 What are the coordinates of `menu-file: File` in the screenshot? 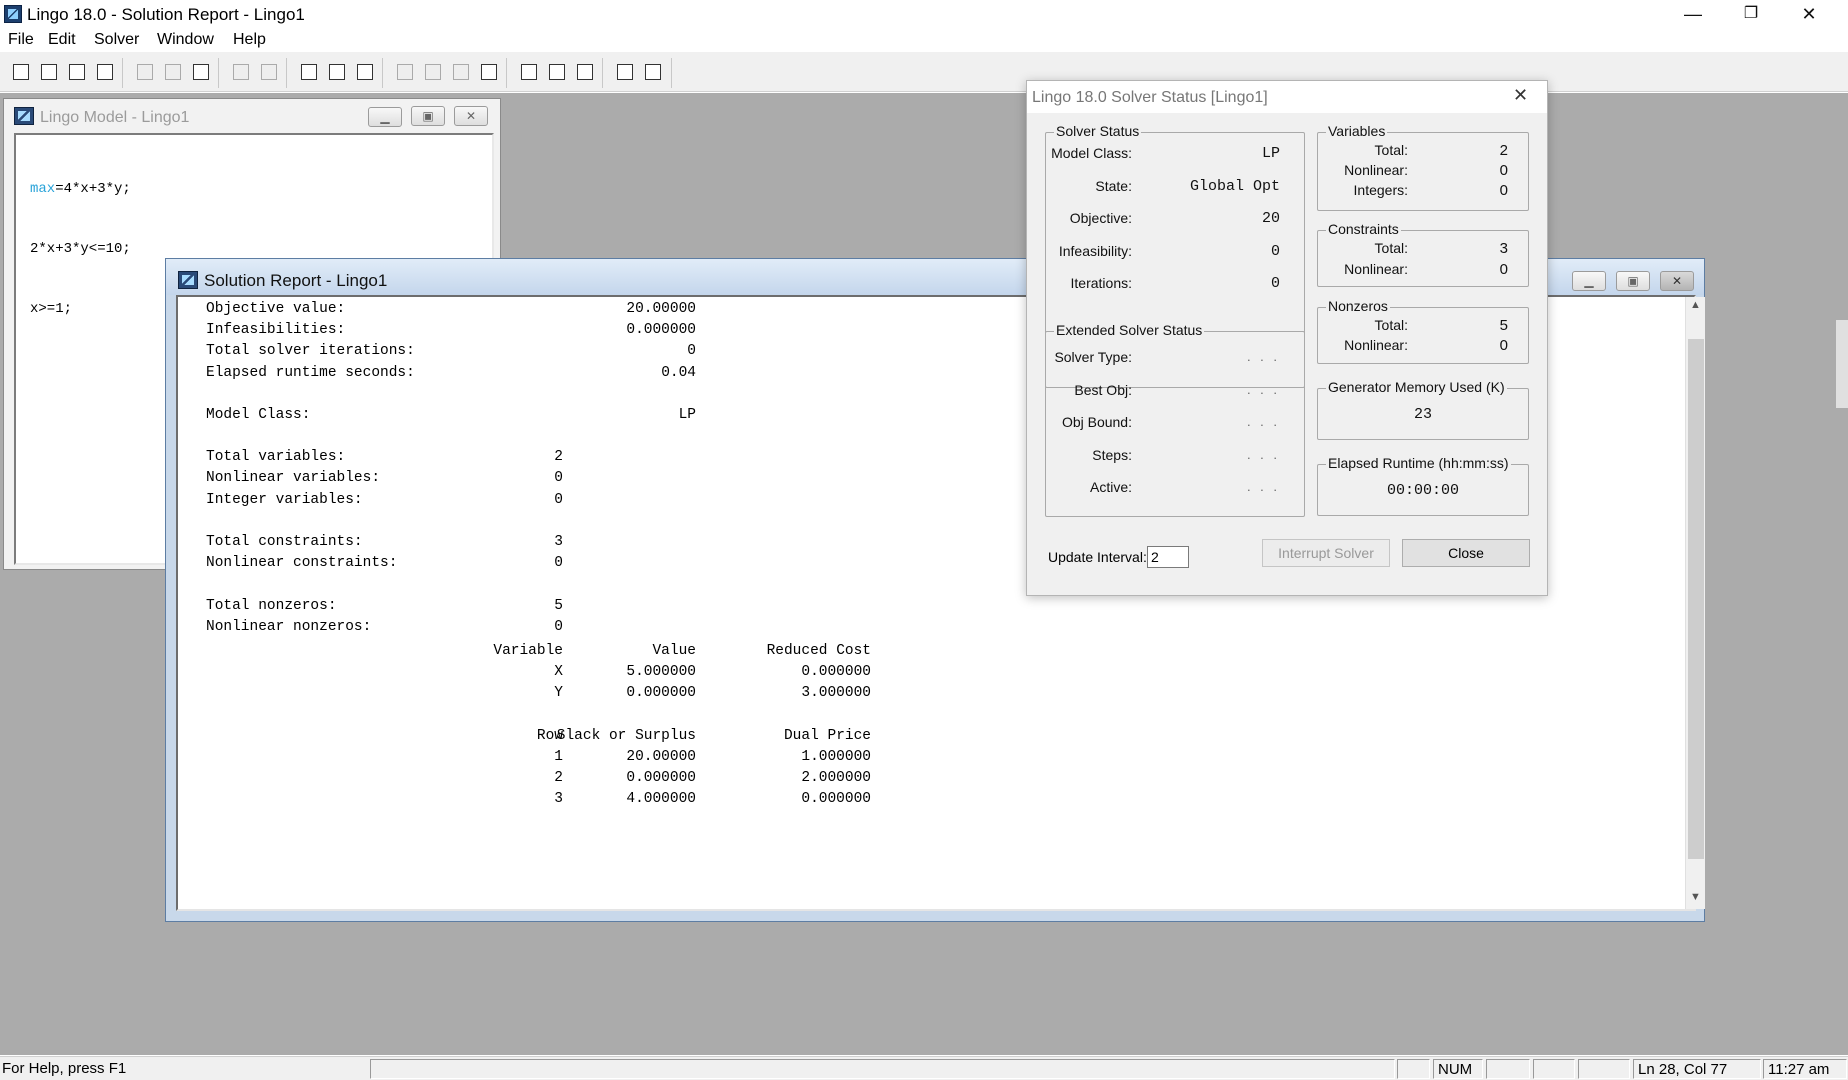 It's located at (21, 40).